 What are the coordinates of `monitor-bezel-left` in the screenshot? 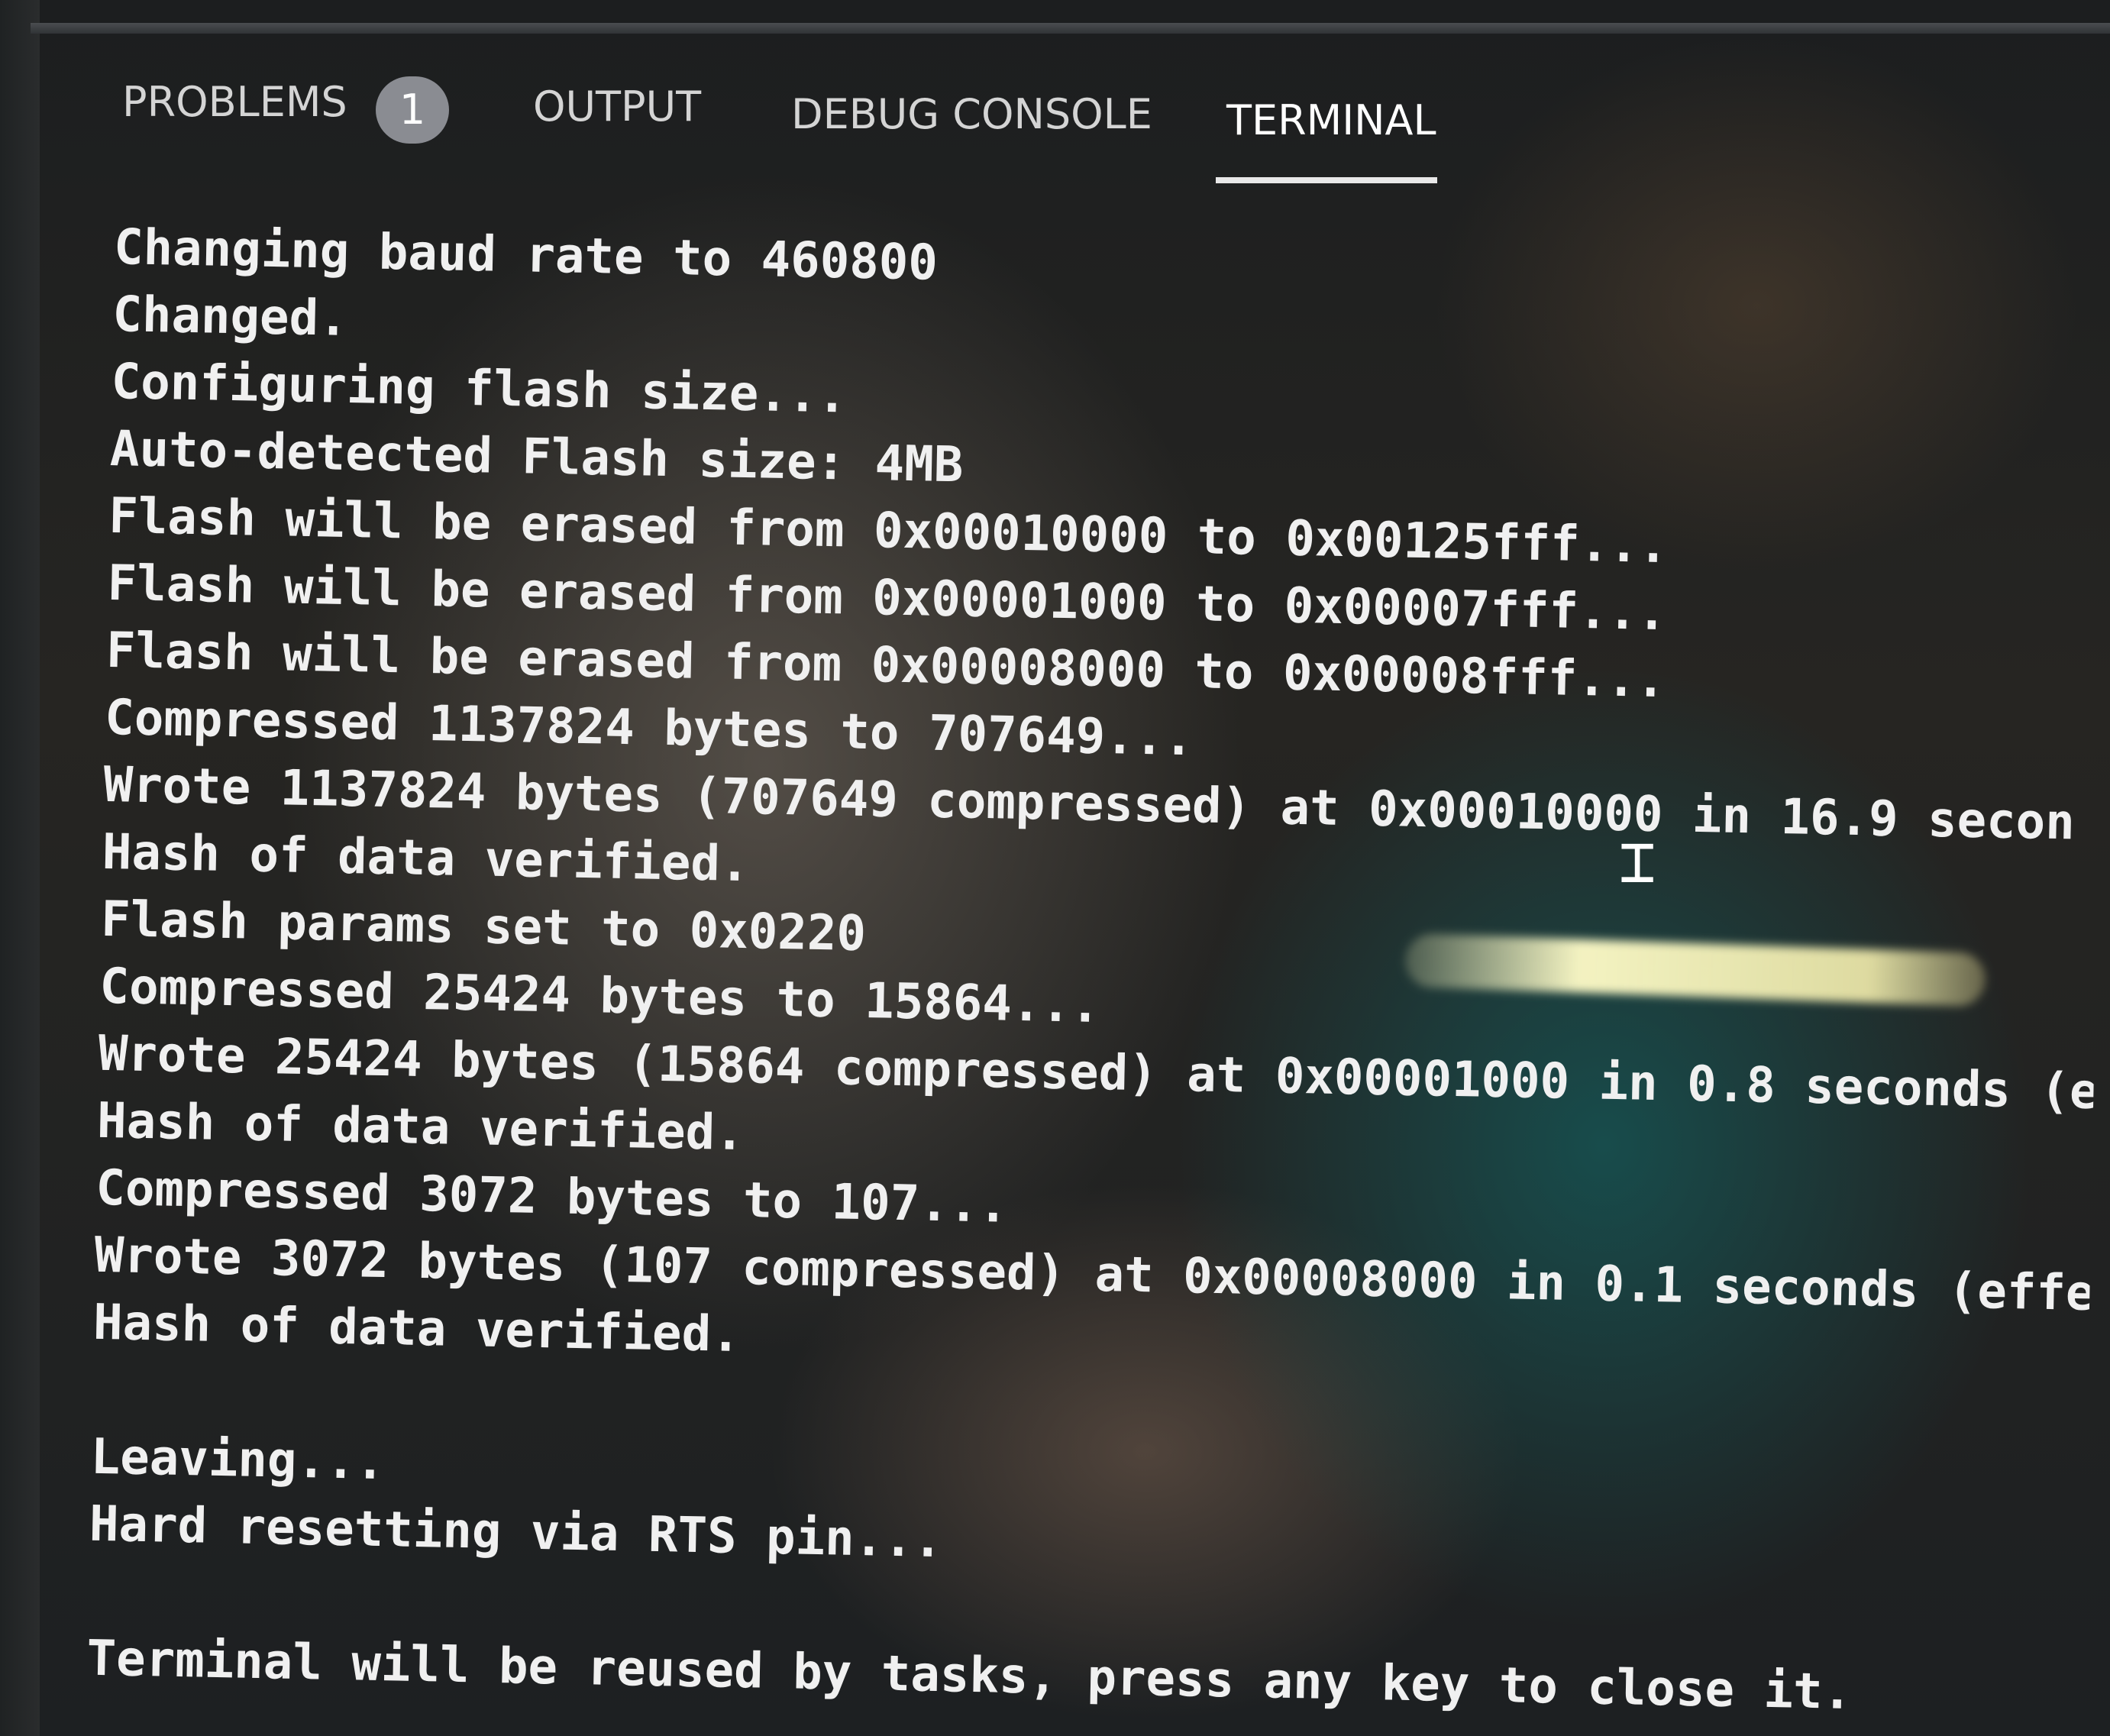 It's located at (20, 868).